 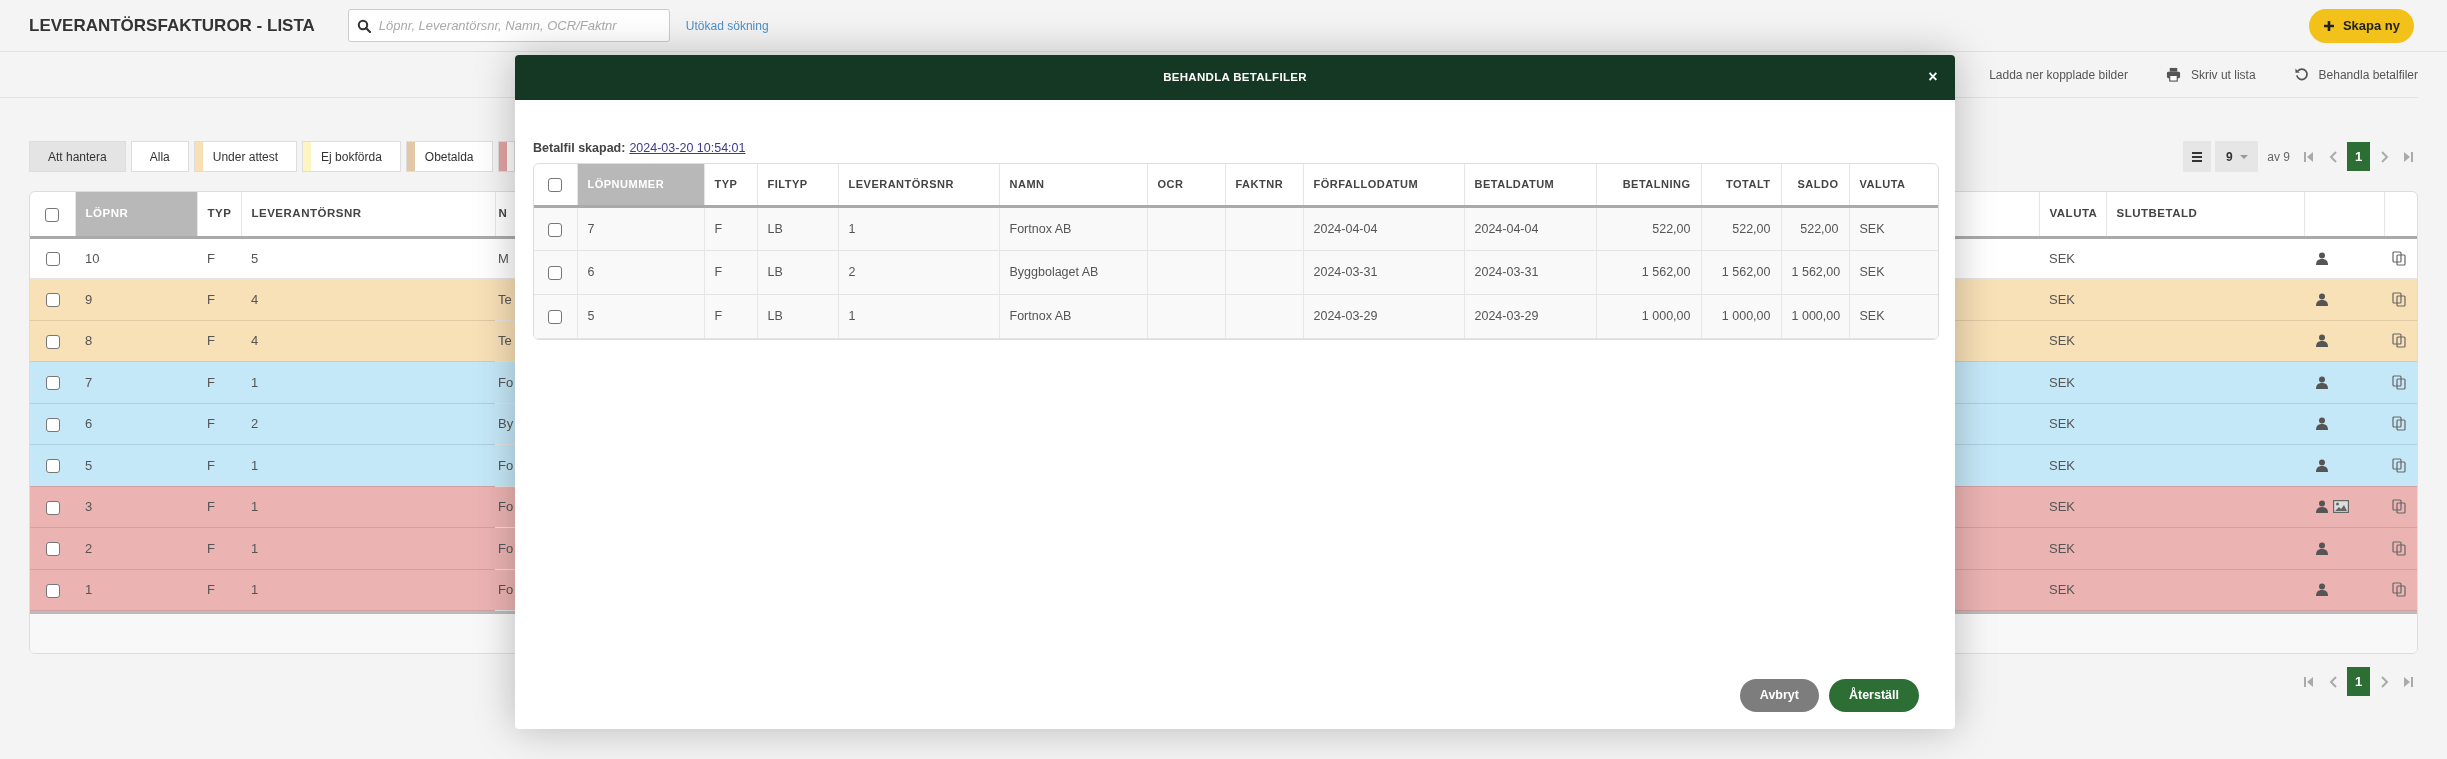 I want to click on table-cell-text: 1 562,00, so click(x=1816, y=272).